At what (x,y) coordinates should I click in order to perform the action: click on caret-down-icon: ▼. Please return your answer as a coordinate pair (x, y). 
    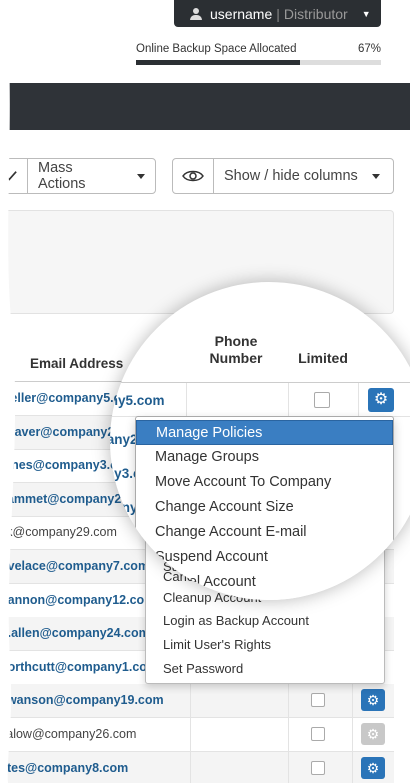
    Looking at the image, I should click on (366, 13).